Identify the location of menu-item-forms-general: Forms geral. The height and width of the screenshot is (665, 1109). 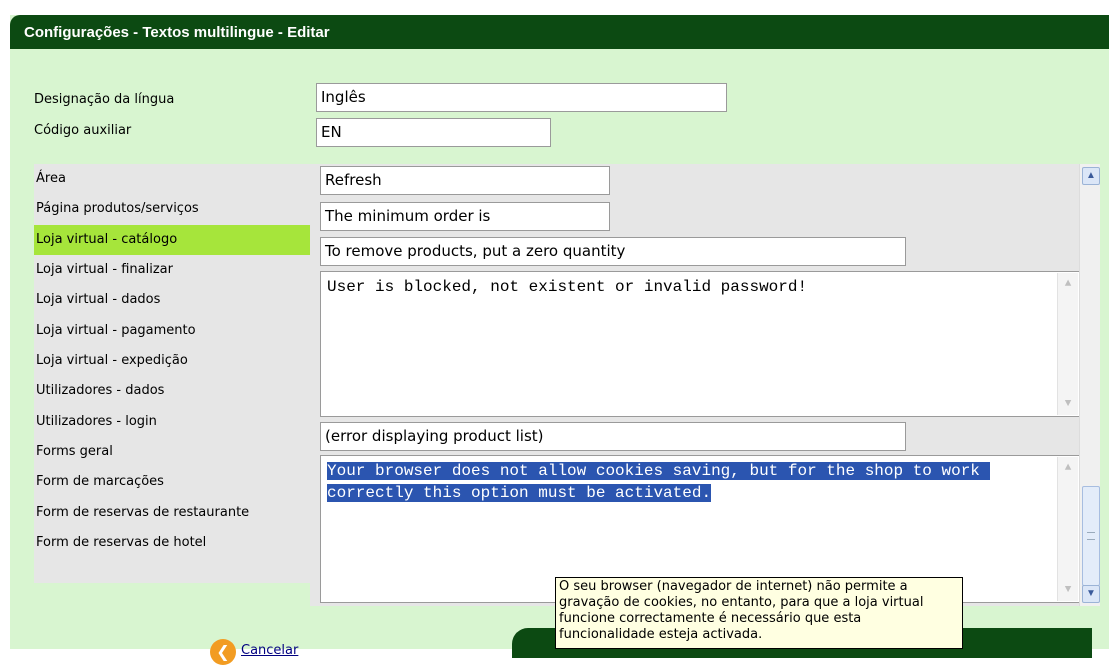
(176, 452).